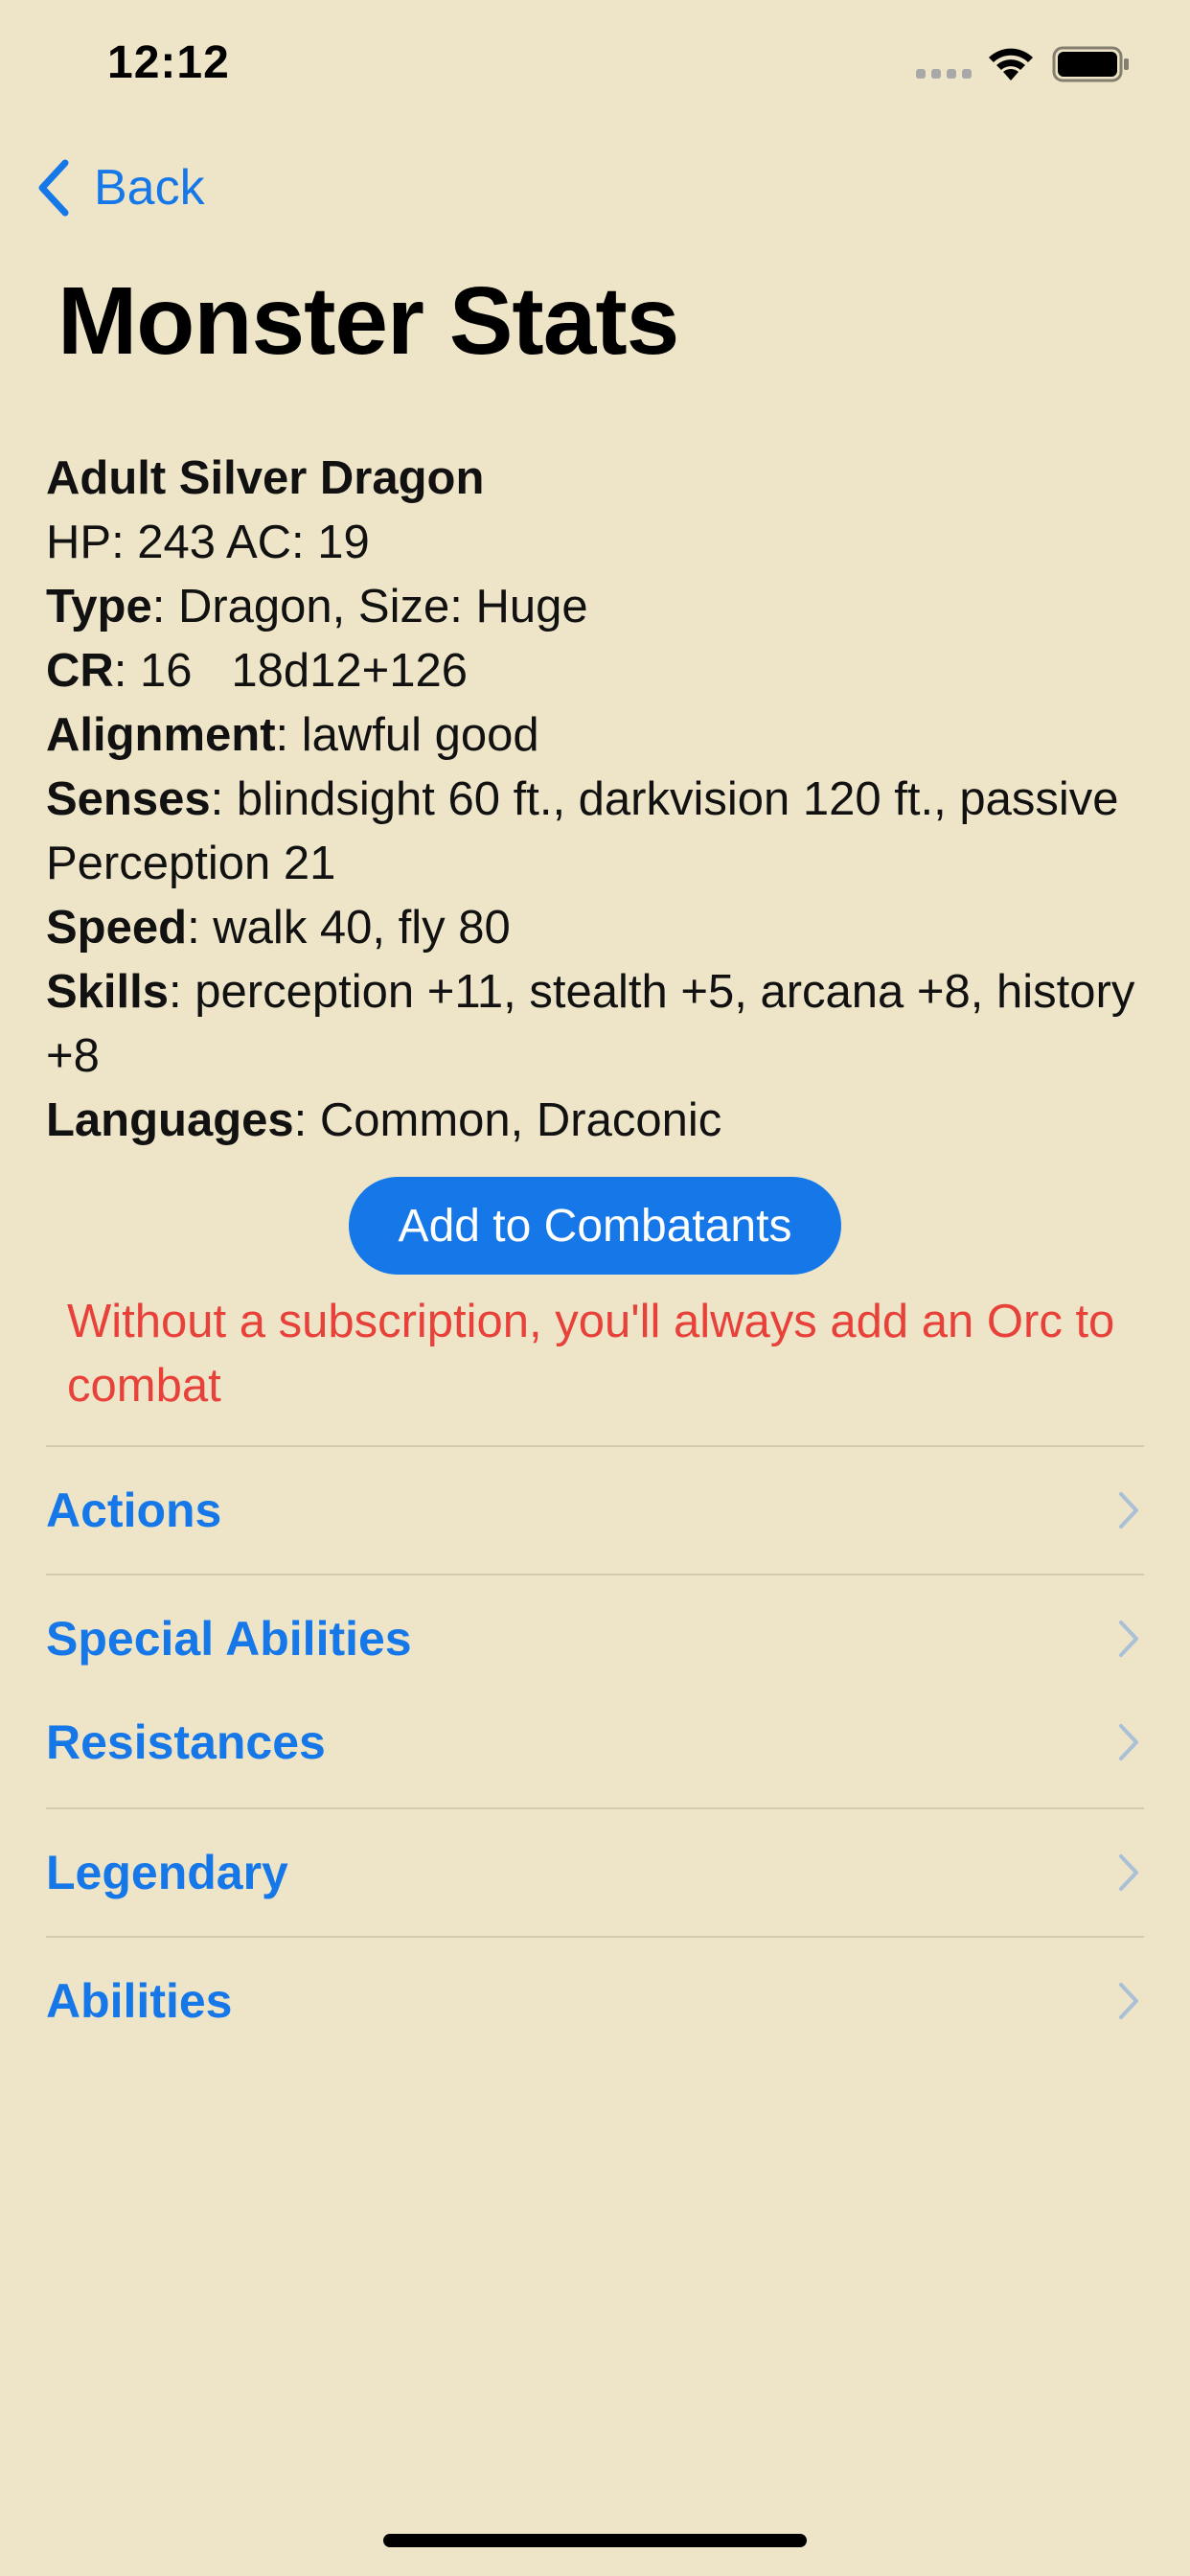  What do you see at coordinates (208, 542) in the screenshot?
I see `hp-ac-line: HP: 243 AC: 19` at bounding box center [208, 542].